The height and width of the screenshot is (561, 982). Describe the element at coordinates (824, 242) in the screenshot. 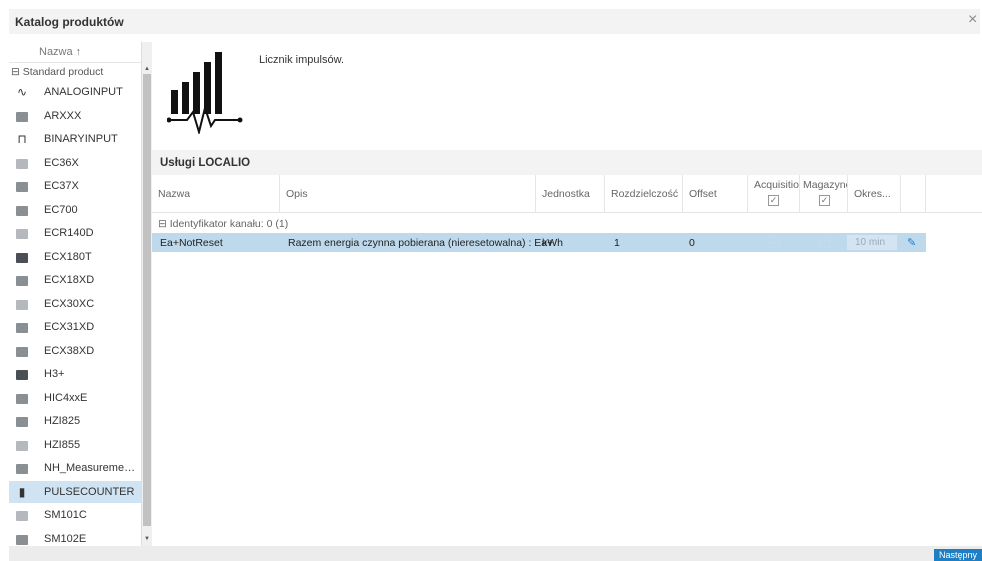

I see `row-magazynowanie-checkbox: ✓` at that location.